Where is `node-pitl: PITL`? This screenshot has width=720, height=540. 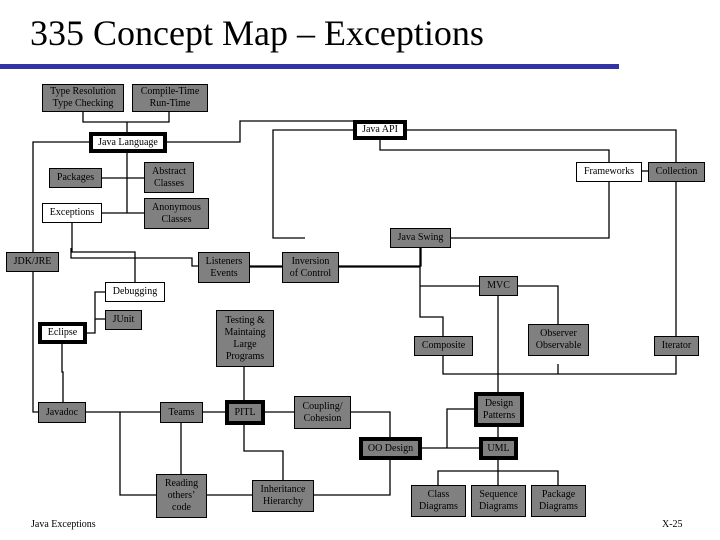 node-pitl: PITL is located at coordinates (245, 412).